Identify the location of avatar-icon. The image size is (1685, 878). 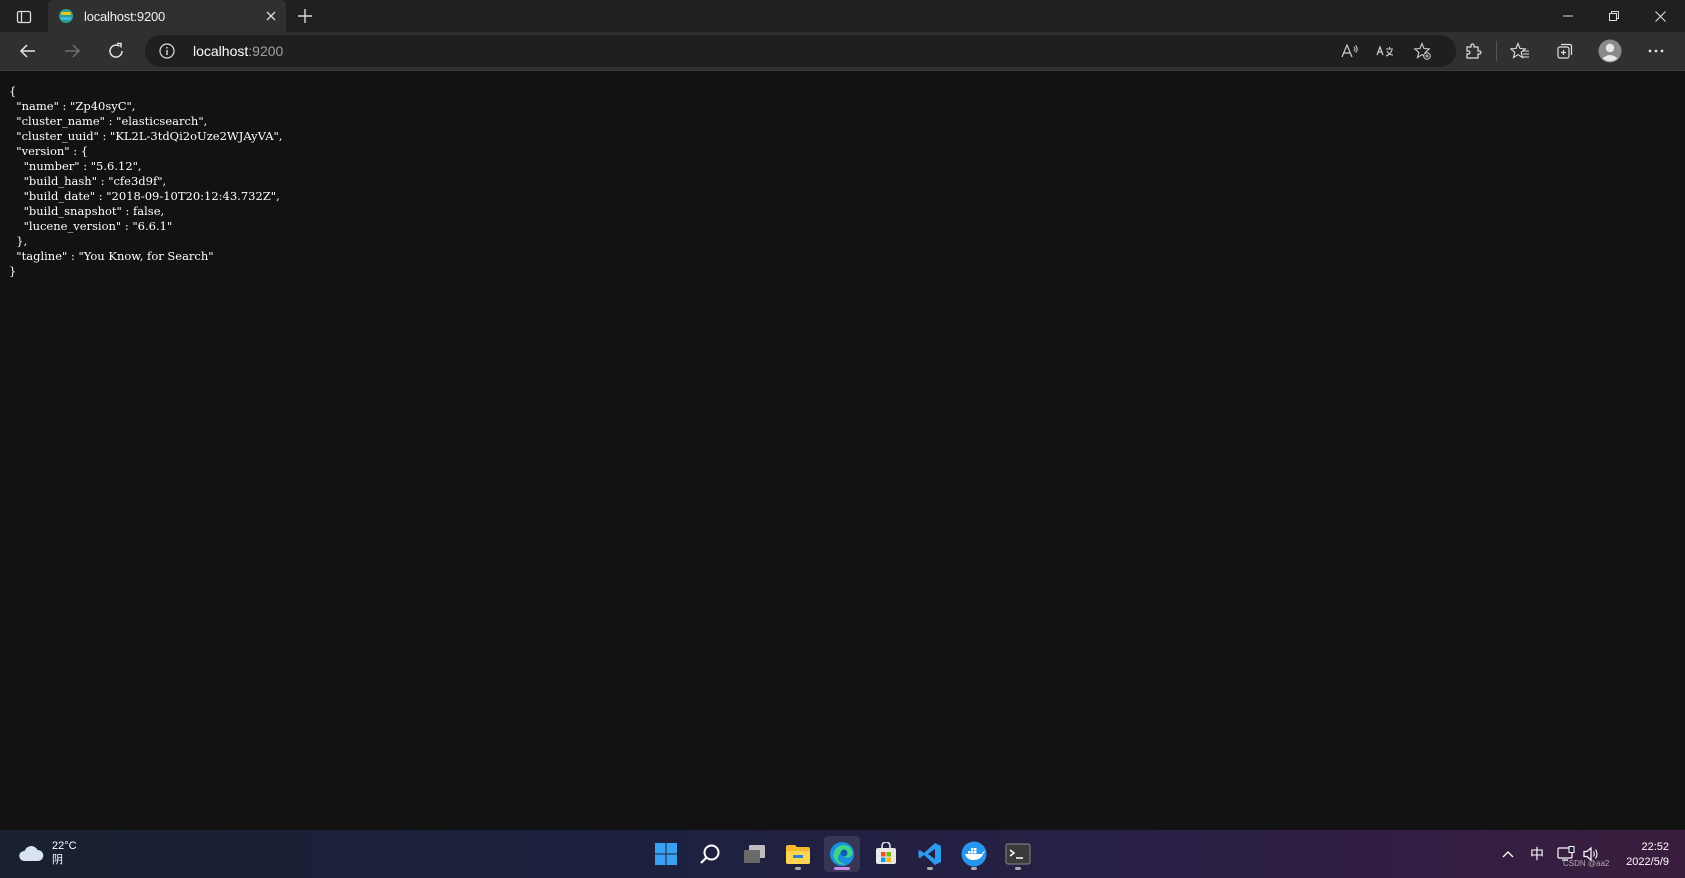
(1610, 51).